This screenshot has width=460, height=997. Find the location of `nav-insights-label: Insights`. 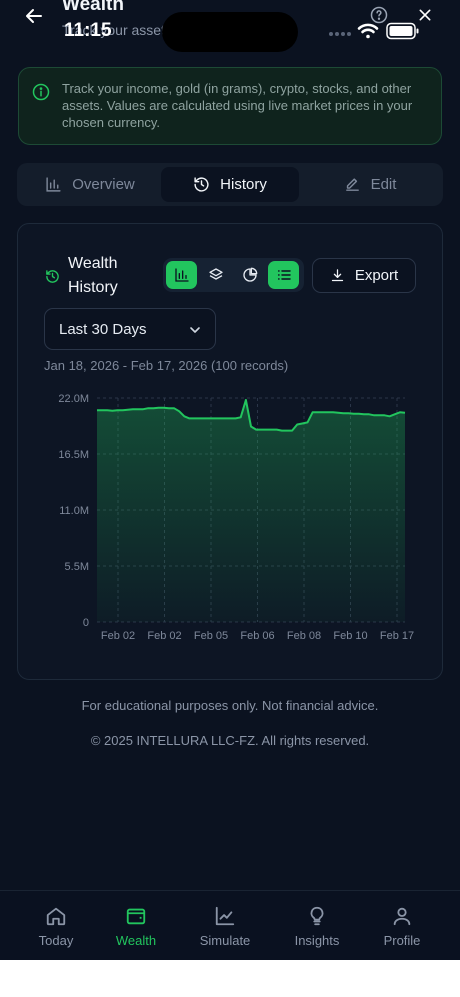

nav-insights-label: Insights is located at coordinates (317, 940).